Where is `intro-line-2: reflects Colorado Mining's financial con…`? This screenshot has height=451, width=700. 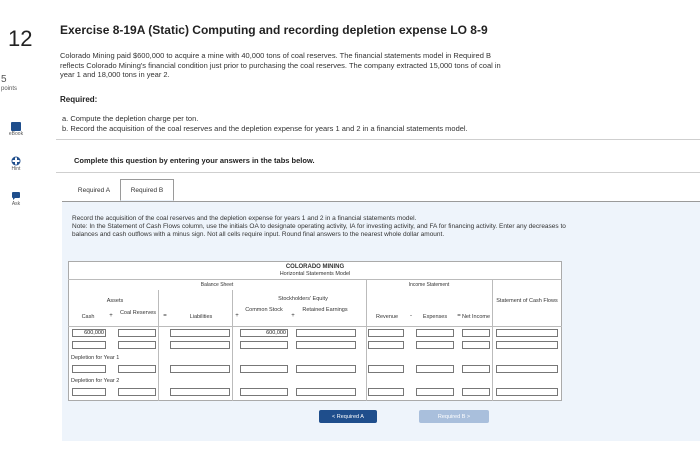
intro-line-2: reflects Colorado Mining's financial con… is located at coordinates (280, 65).